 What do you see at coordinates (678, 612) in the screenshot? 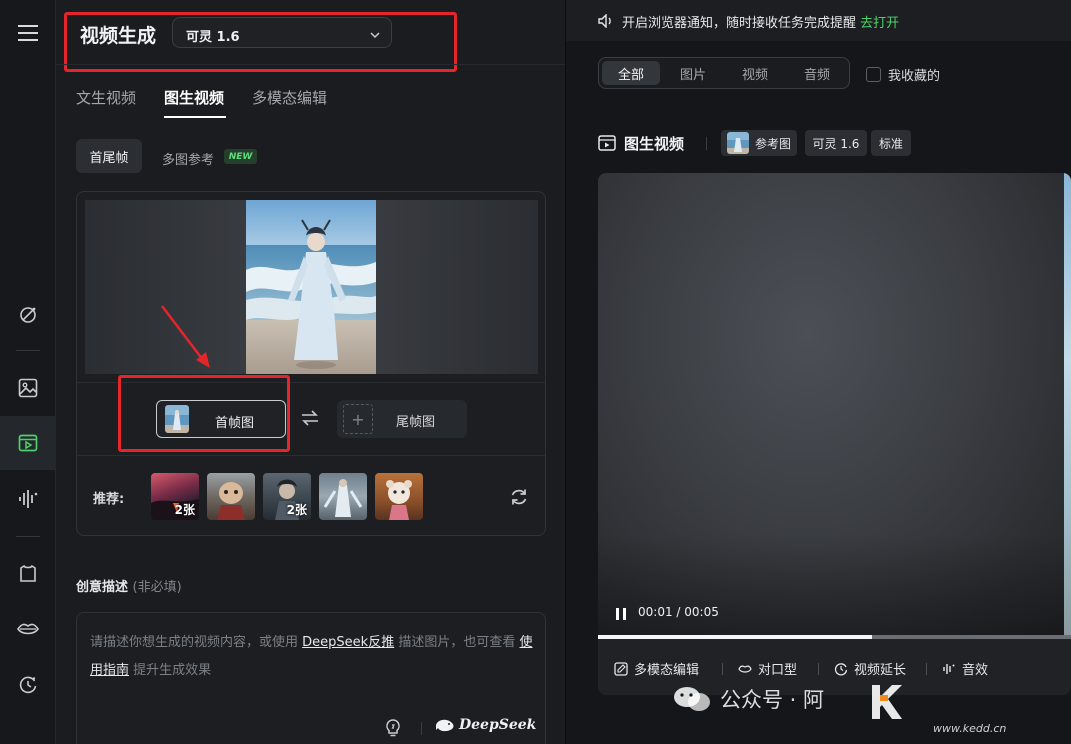
I see `playback-time: 00:01 / 00:05` at bounding box center [678, 612].